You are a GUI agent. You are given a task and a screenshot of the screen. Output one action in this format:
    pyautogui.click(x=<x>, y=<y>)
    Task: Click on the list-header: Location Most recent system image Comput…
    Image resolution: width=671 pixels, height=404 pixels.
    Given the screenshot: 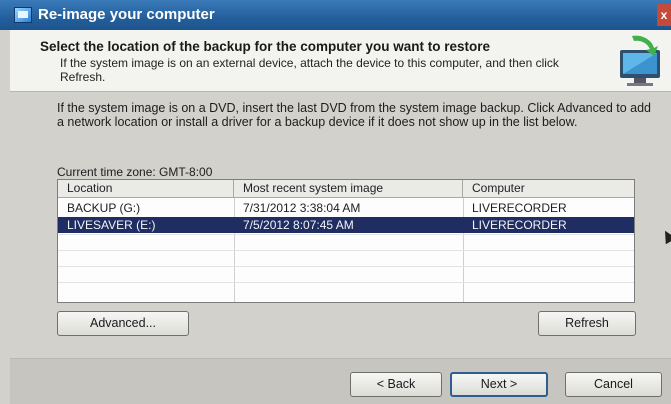 What is the action you would take?
    pyautogui.click(x=346, y=189)
    